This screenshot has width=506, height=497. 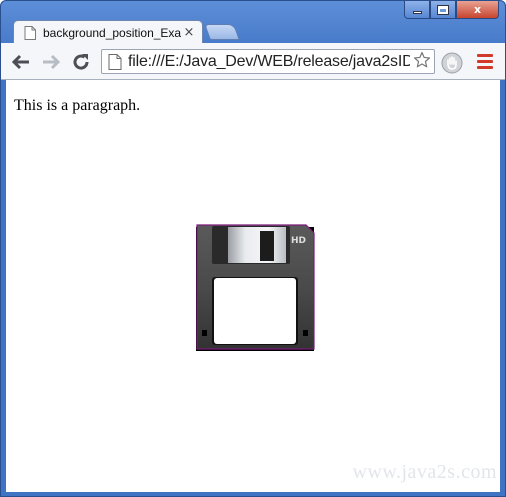 I want to click on address-bar: file:///E:/Java_Dev/WEB/release/java2sID, so click(x=268, y=61).